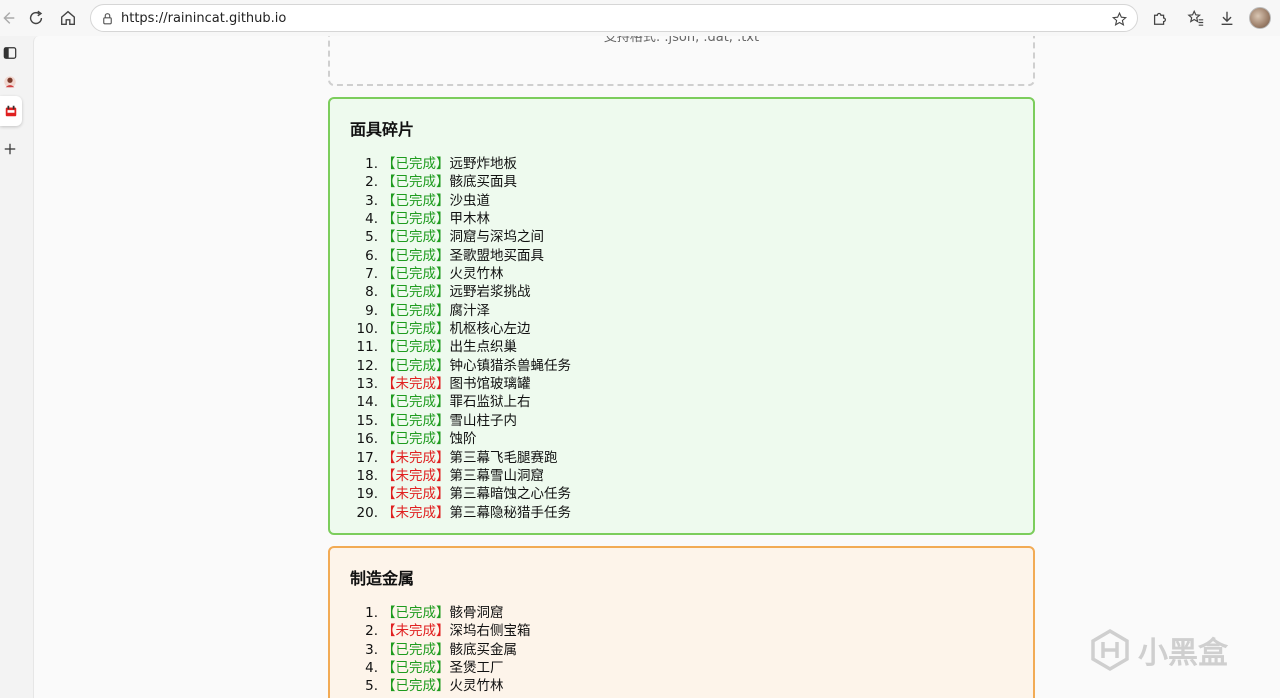 This screenshot has height=698, width=1280. I want to click on item-number: 10., so click(367, 329).